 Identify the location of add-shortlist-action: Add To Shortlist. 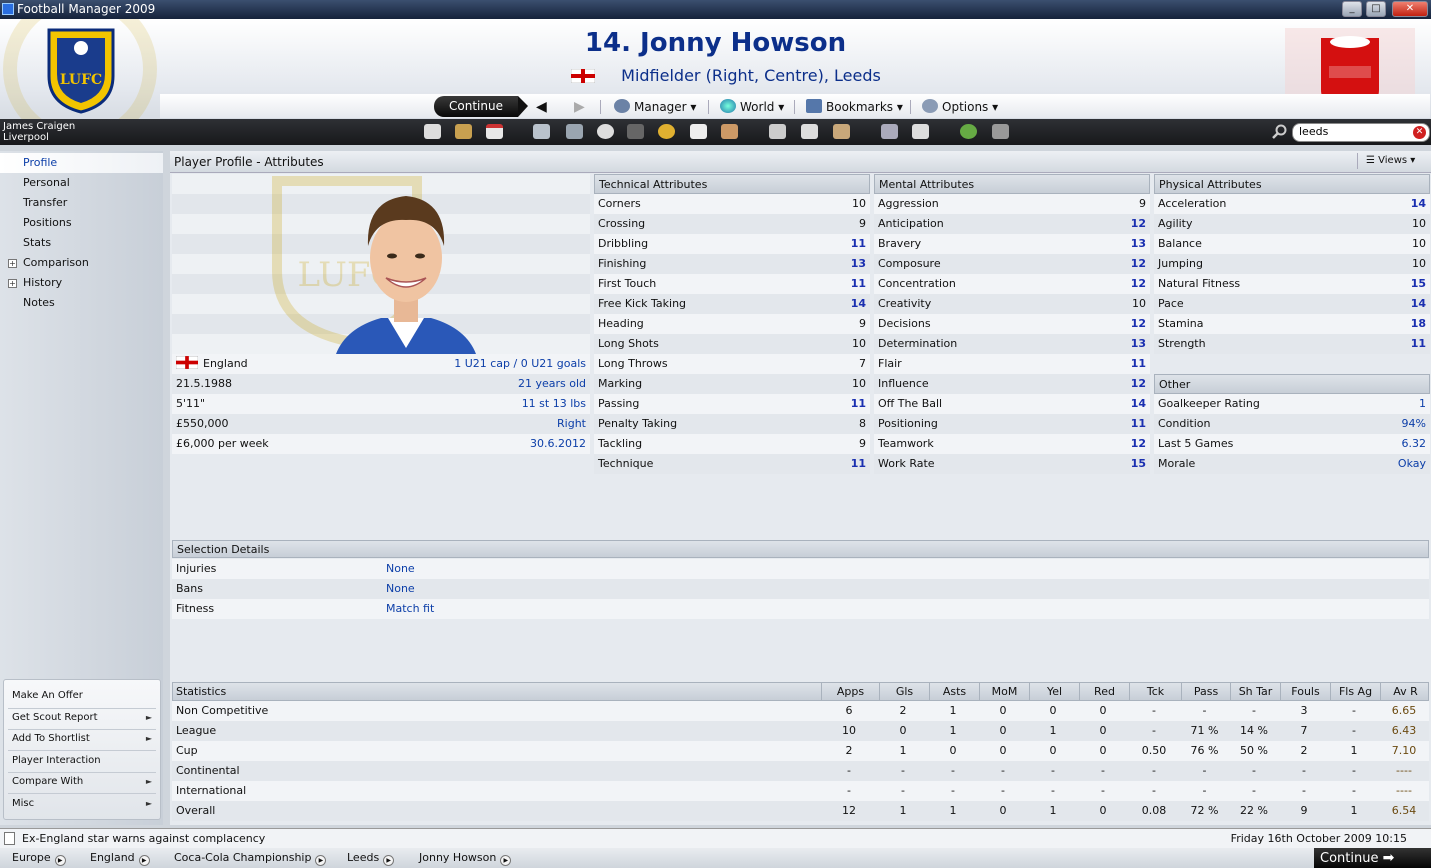
(51, 738).